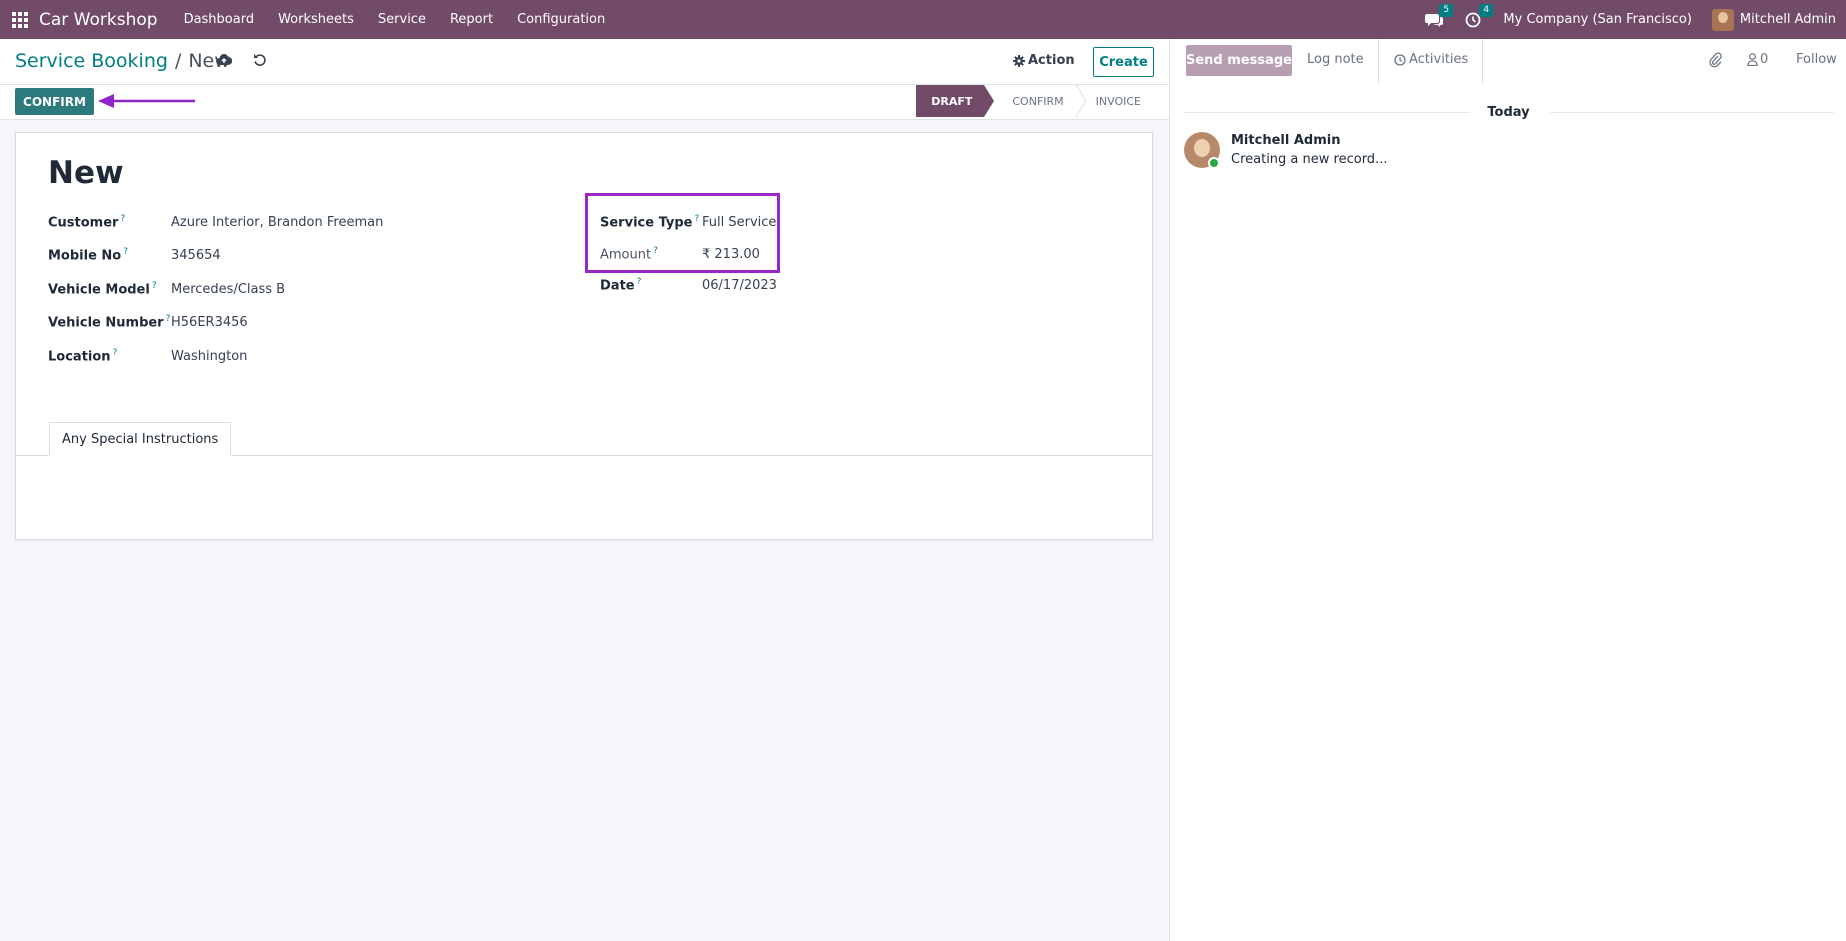 The height and width of the screenshot is (941, 1846). Describe the element at coordinates (1123, 62) in the screenshot. I see `create-button: Create` at that location.